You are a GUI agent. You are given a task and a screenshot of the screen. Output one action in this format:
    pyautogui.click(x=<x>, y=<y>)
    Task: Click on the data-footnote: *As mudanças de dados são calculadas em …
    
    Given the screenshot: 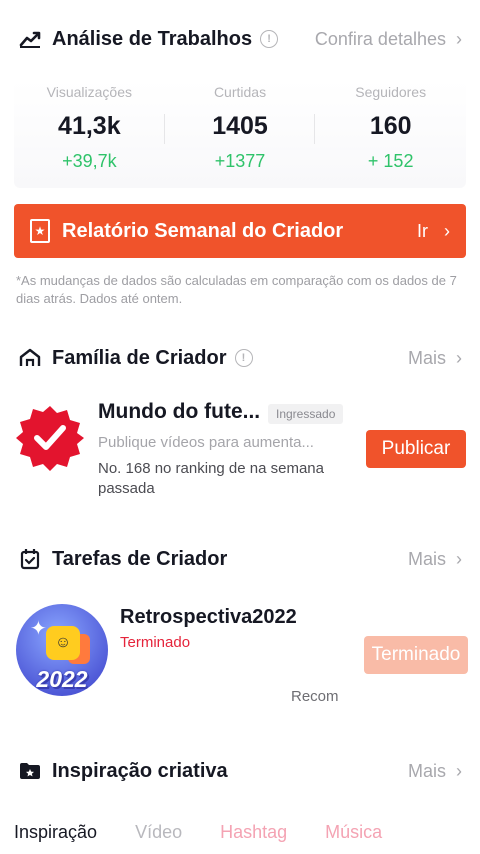 What is the action you would take?
    pyautogui.click(x=236, y=289)
    